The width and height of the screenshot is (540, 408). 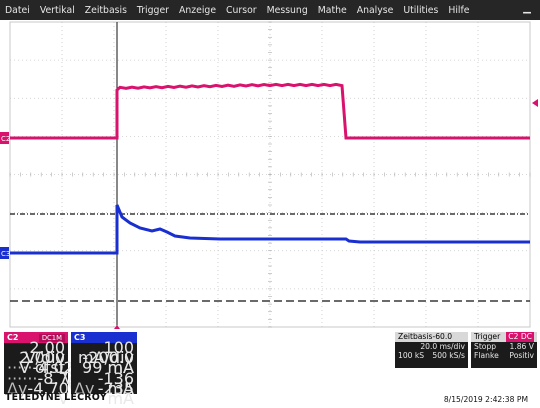 I want to click on trigger-channel: C2 DC, so click(x=520, y=337).